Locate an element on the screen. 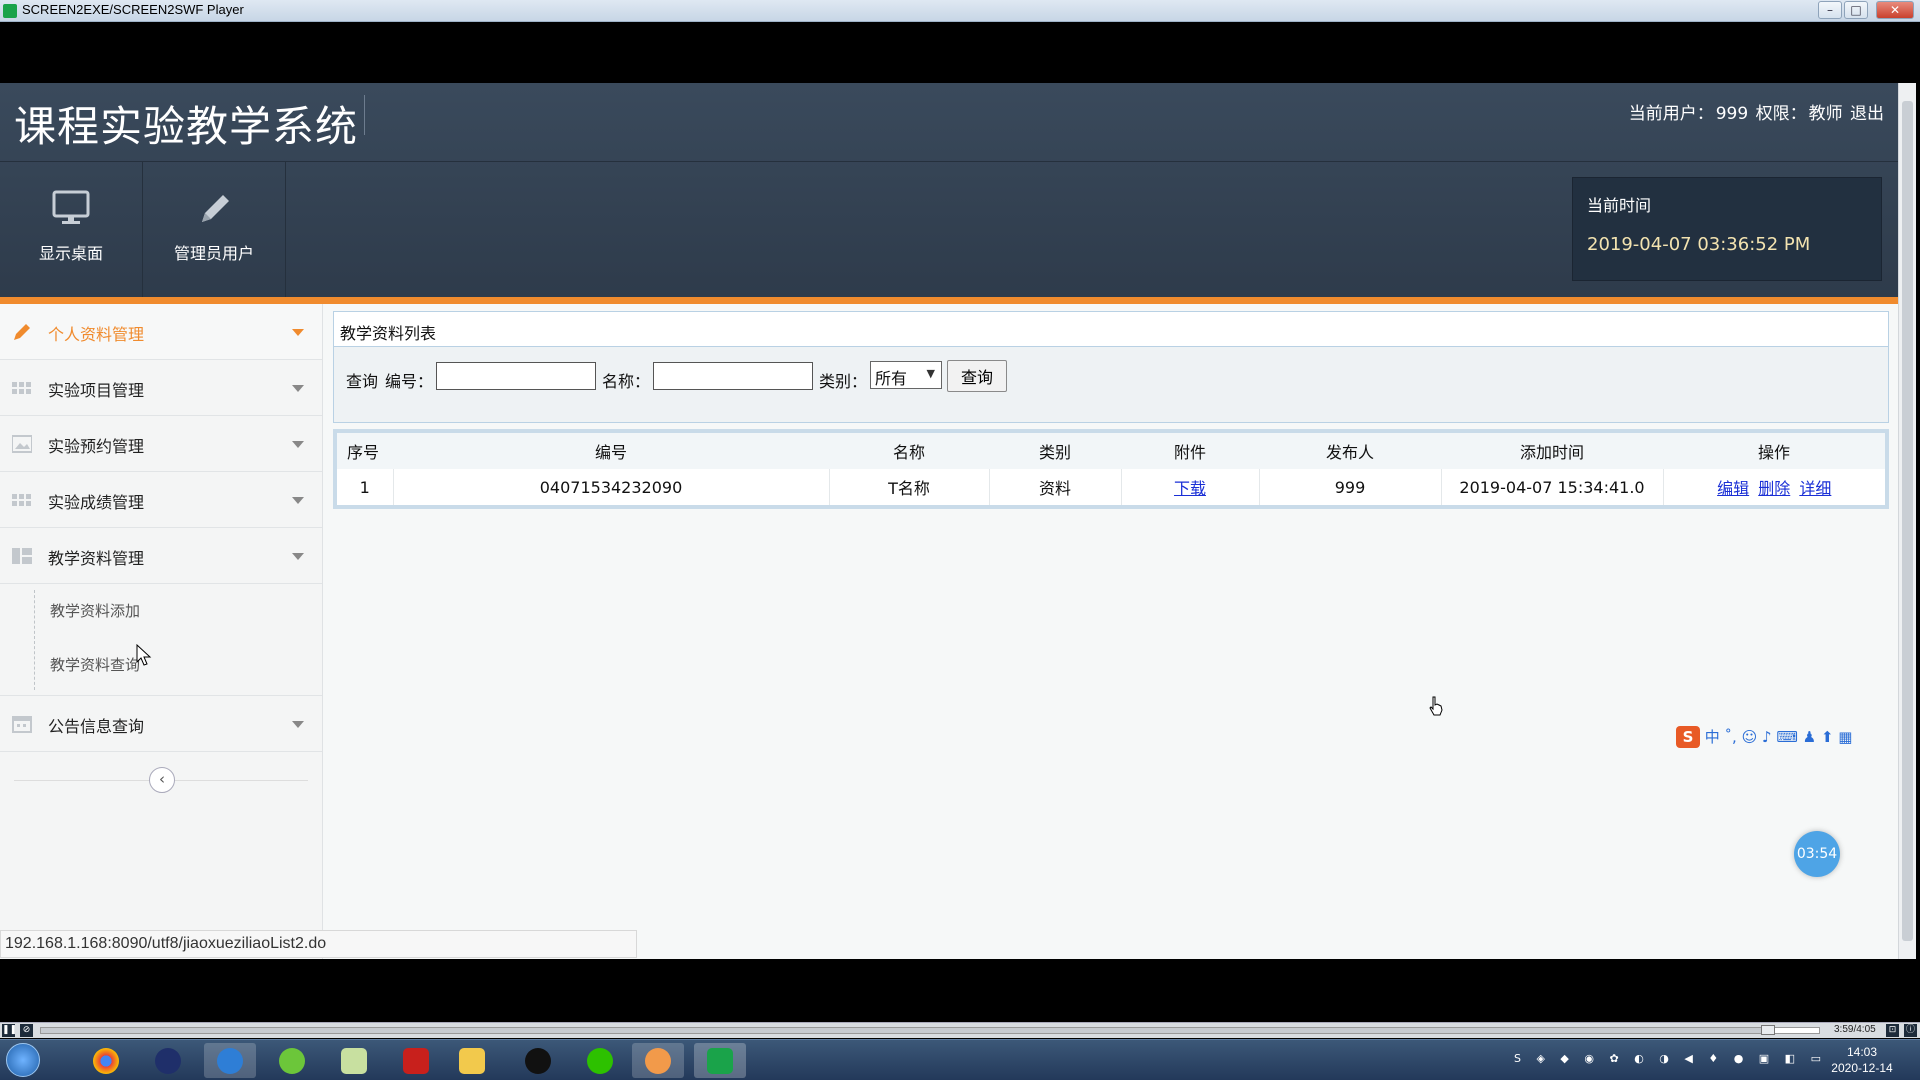  seek-track is located at coordinates (930, 1030).